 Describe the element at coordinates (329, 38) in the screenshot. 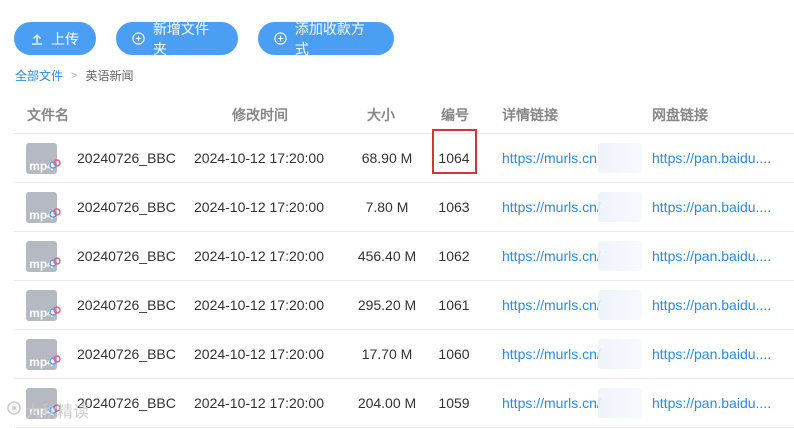

I see `add-payment-label: 添加收款方式` at that location.